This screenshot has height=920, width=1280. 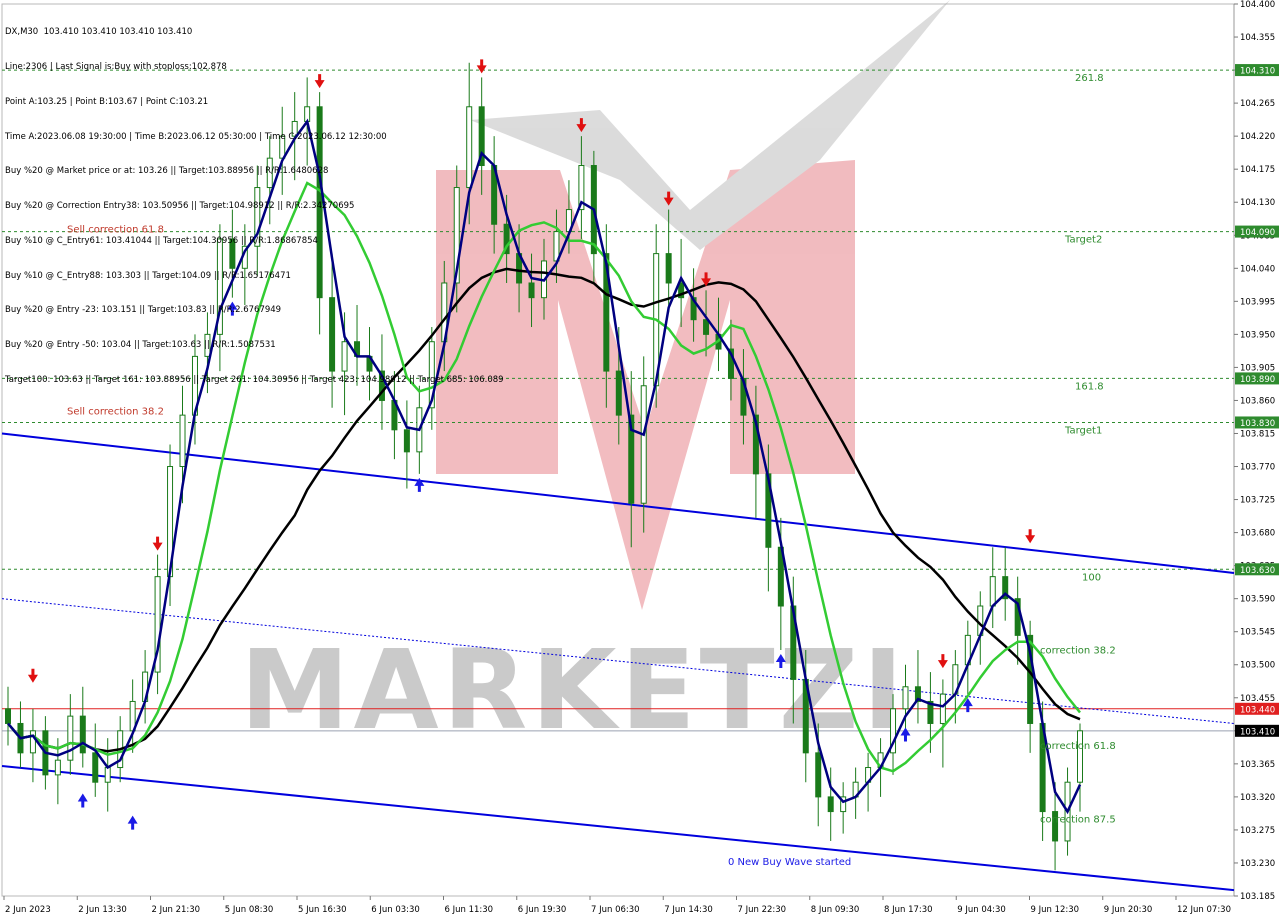 What do you see at coordinates (789, 862) in the screenshot?
I see `chart-annotation: 0 New Buy Wave started` at bounding box center [789, 862].